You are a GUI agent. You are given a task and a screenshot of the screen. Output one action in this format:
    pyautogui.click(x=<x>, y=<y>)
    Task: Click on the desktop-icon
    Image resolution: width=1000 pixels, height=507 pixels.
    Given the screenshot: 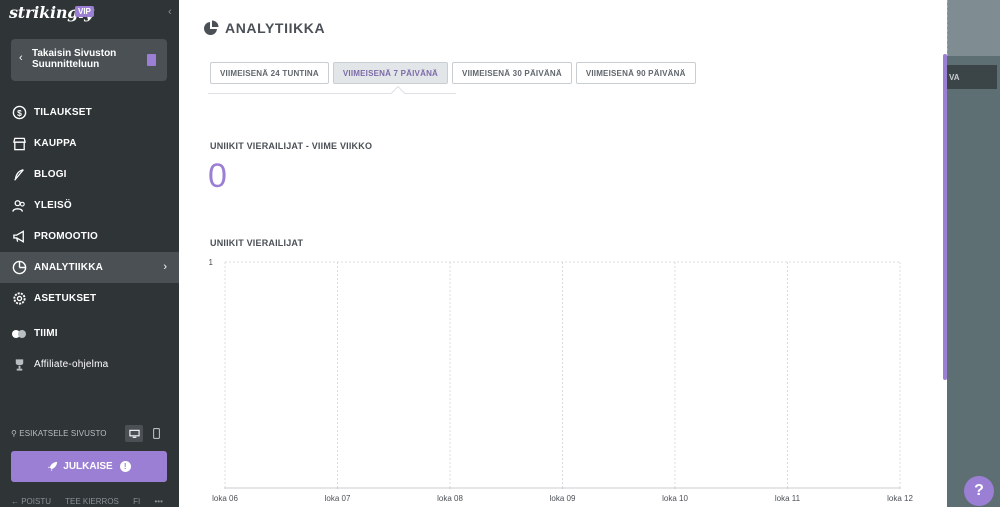 What is the action you would take?
    pyautogui.click(x=134, y=433)
    